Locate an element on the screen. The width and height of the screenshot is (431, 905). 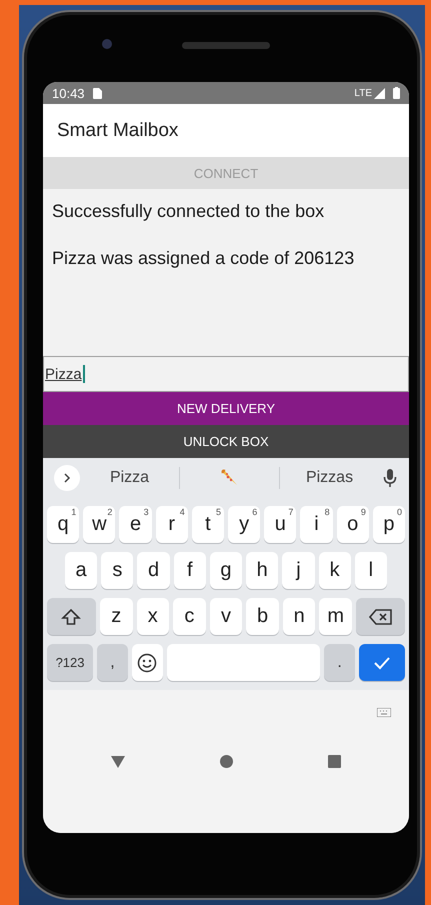
letter-key: r 4 is located at coordinates (172, 524).